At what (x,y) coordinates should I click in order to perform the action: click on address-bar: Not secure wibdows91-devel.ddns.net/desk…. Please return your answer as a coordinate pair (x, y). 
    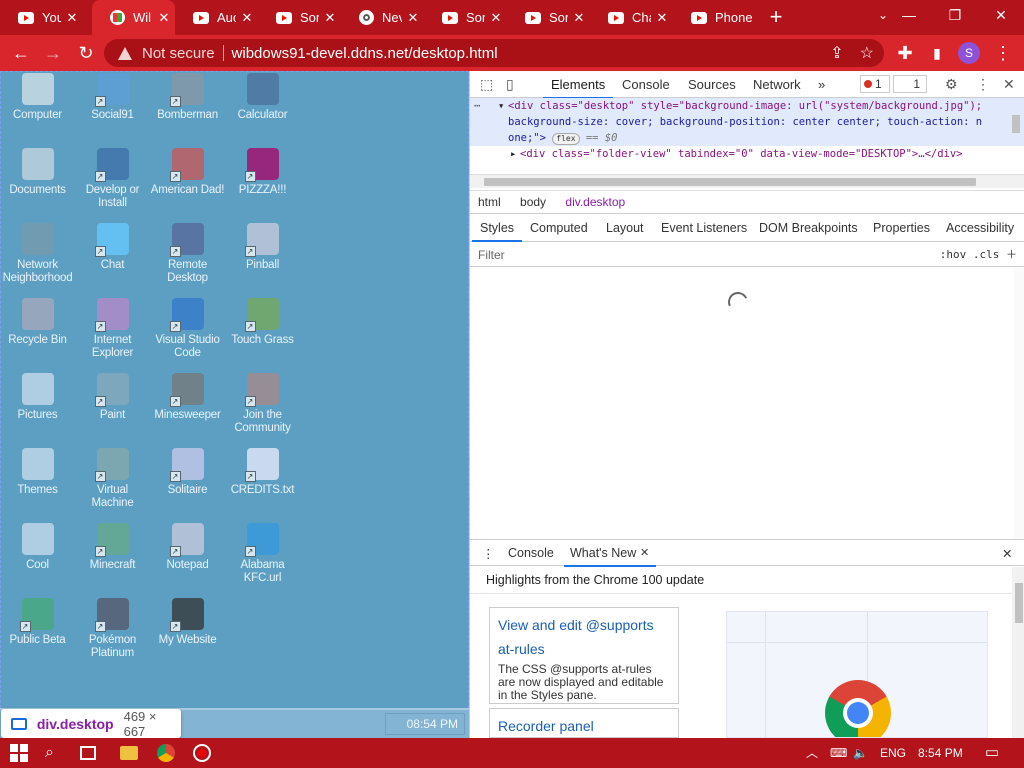
    Looking at the image, I should click on (494, 53).